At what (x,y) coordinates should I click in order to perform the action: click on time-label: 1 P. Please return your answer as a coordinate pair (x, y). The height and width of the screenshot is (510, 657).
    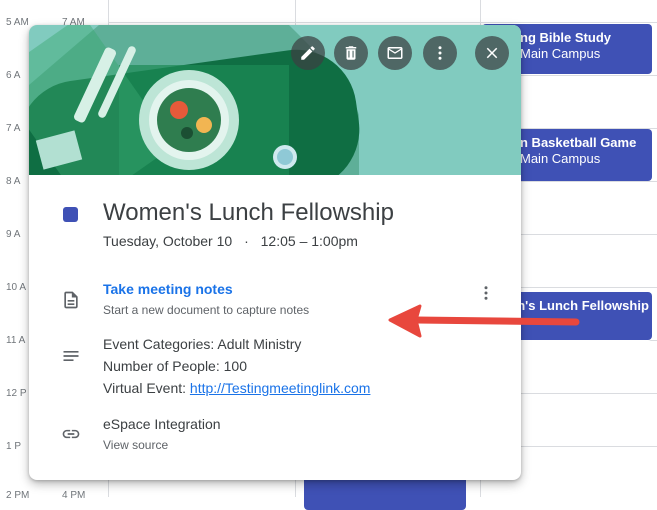
    Looking at the image, I should click on (14, 446).